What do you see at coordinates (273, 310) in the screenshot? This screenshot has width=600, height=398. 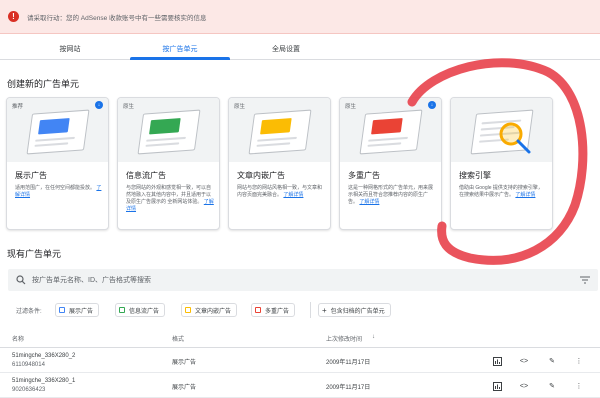 I see `chip-multiplex-ad: 多重广告` at bounding box center [273, 310].